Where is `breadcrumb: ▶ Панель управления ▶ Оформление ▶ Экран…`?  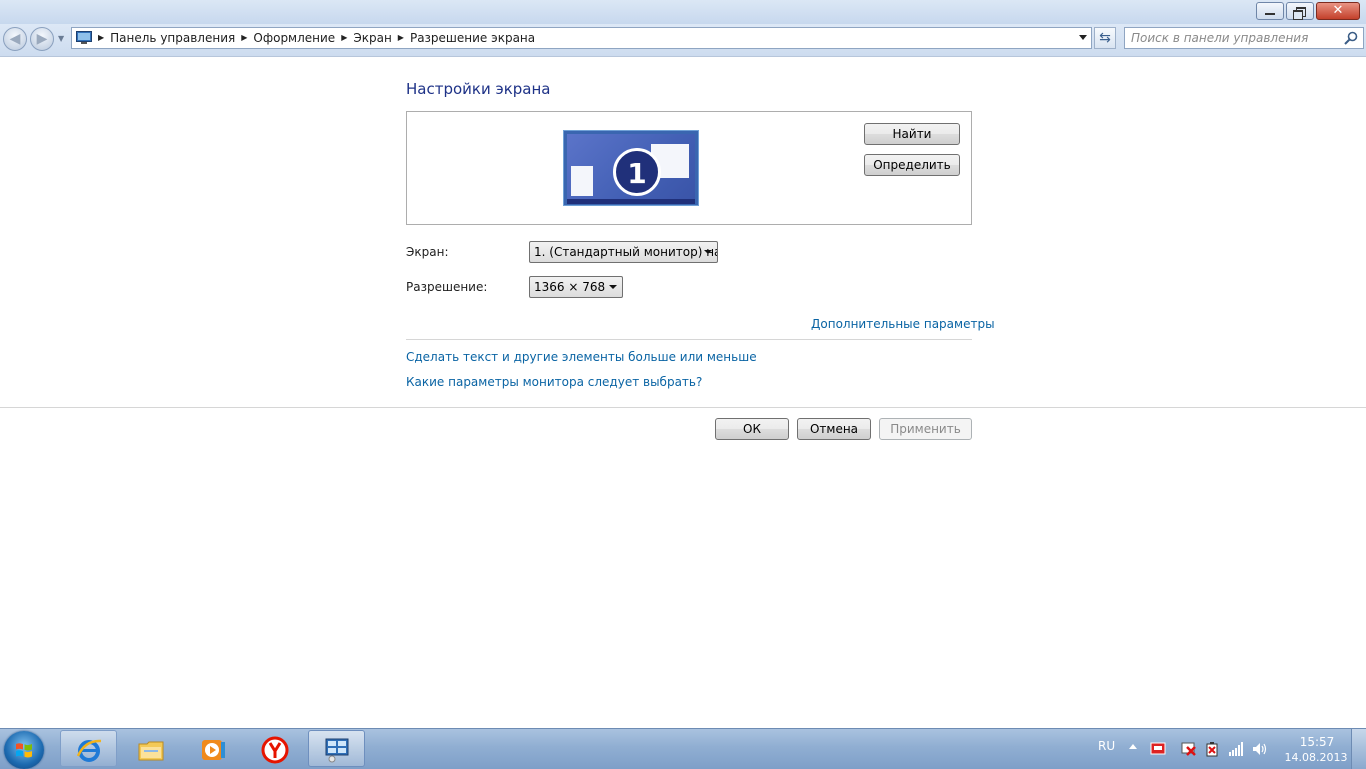 breadcrumb: ▶ Панель управления ▶ Оформление ▶ Экран… is located at coordinates (317, 38).